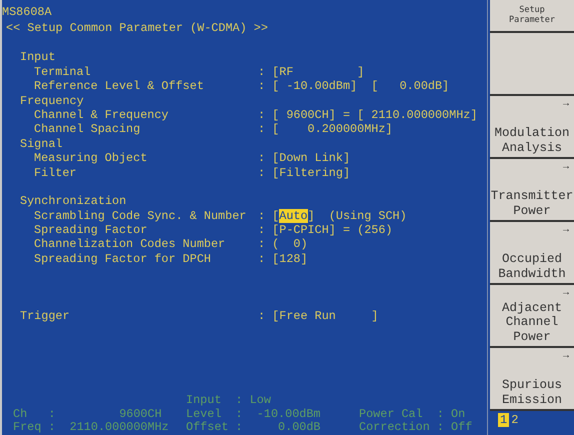 The width and height of the screenshot is (574, 435). What do you see at coordinates (254, 415) in the screenshot?
I see `status-text: Level : -10.00dBm` at bounding box center [254, 415].